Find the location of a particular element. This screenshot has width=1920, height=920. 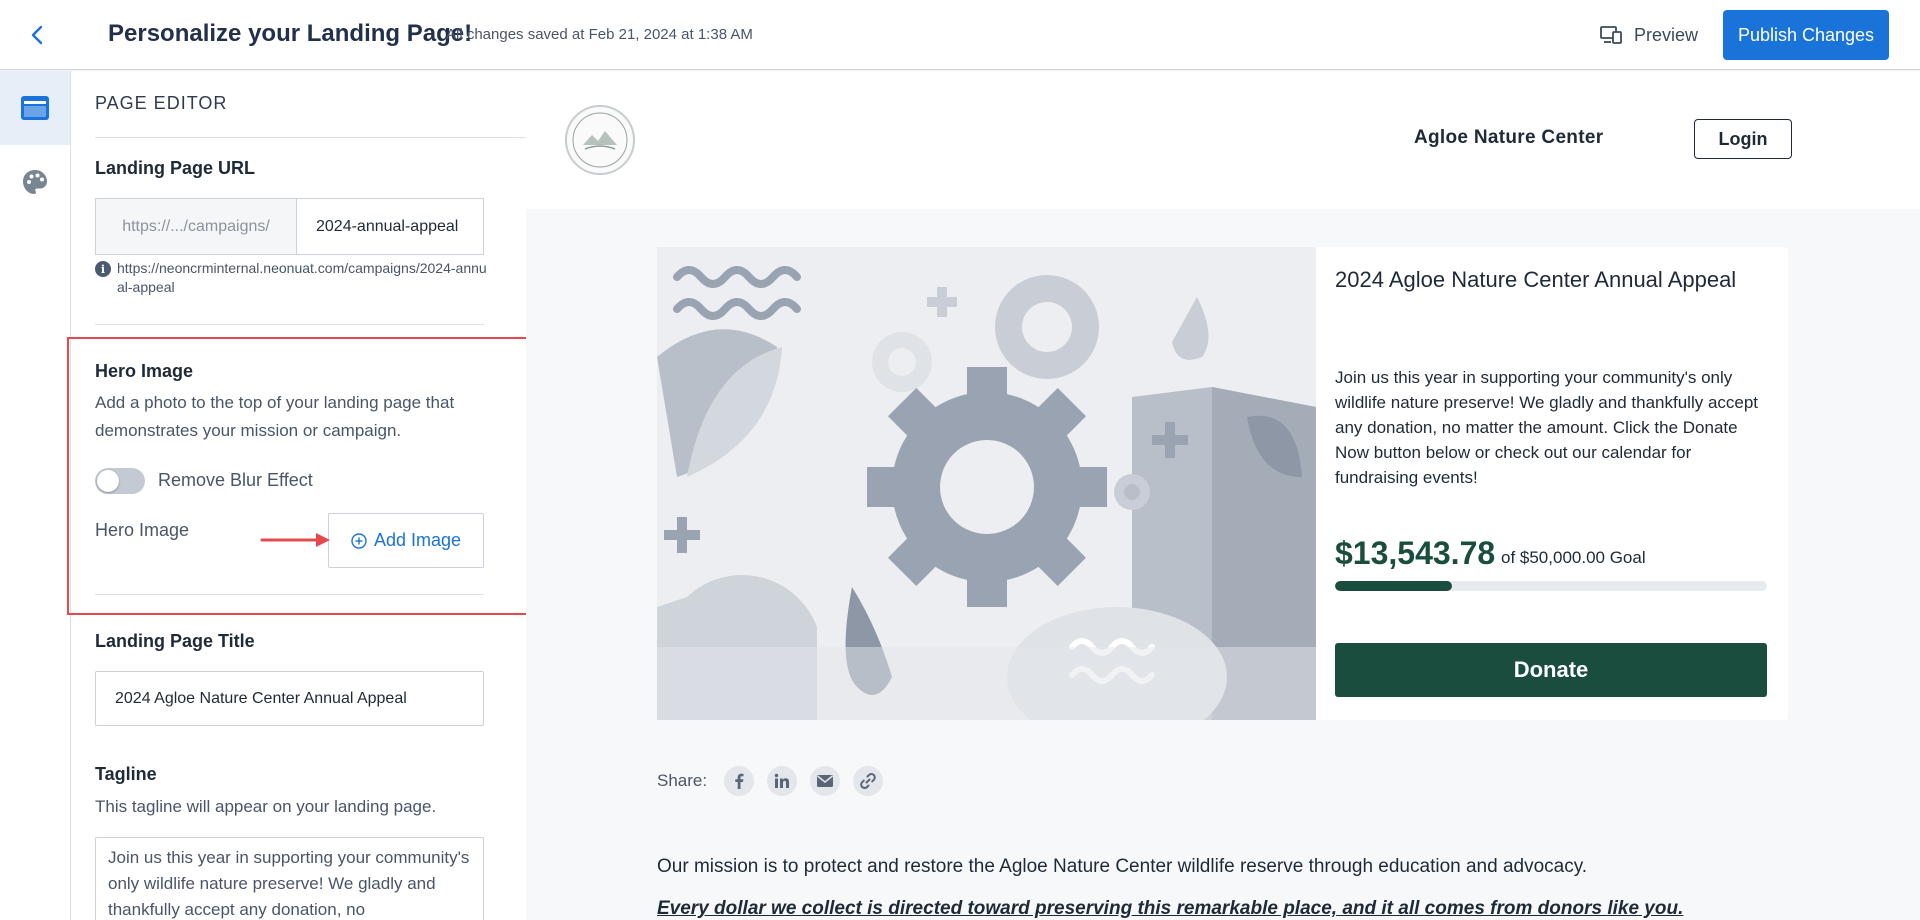

preview-button: Preview is located at coordinates (1649, 35).